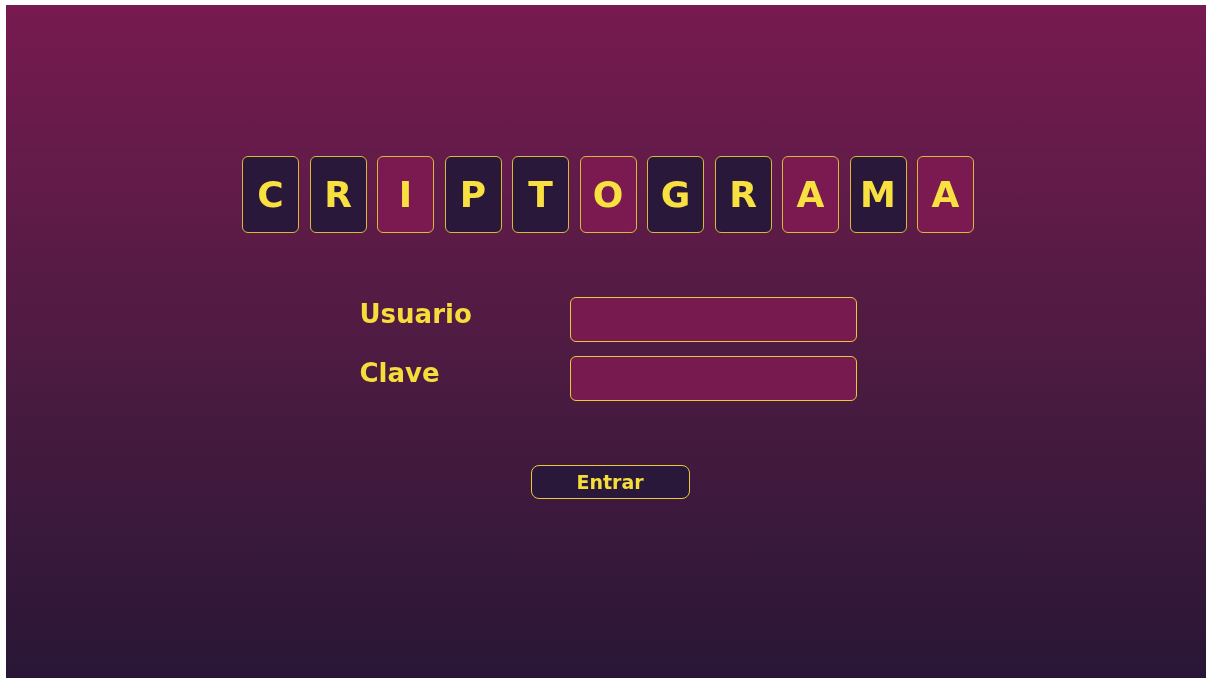  Describe the element at coordinates (405, 194) in the screenshot. I see `letter-tile: I` at that location.